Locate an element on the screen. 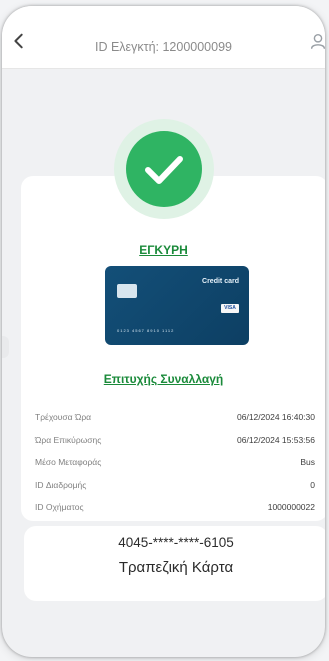  card-chip-icon is located at coordinates (127, 291).